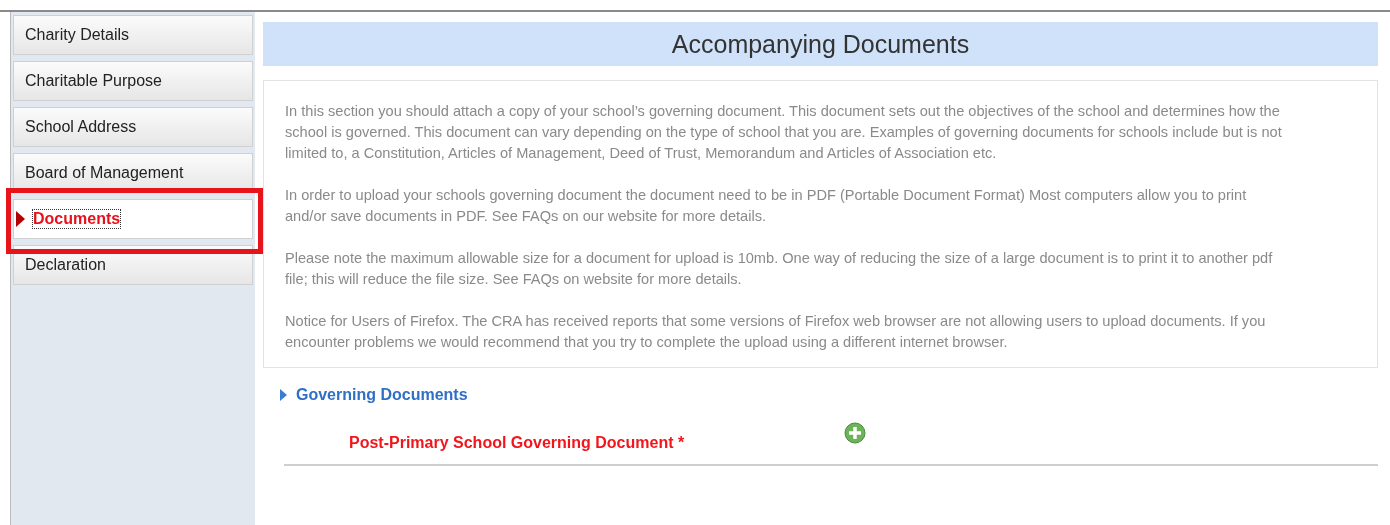 The image size is (1390, 525). Describe the element at coordinates (829, 395) in the screenshot. I see `section-toggle: Governing Documents` at that location.